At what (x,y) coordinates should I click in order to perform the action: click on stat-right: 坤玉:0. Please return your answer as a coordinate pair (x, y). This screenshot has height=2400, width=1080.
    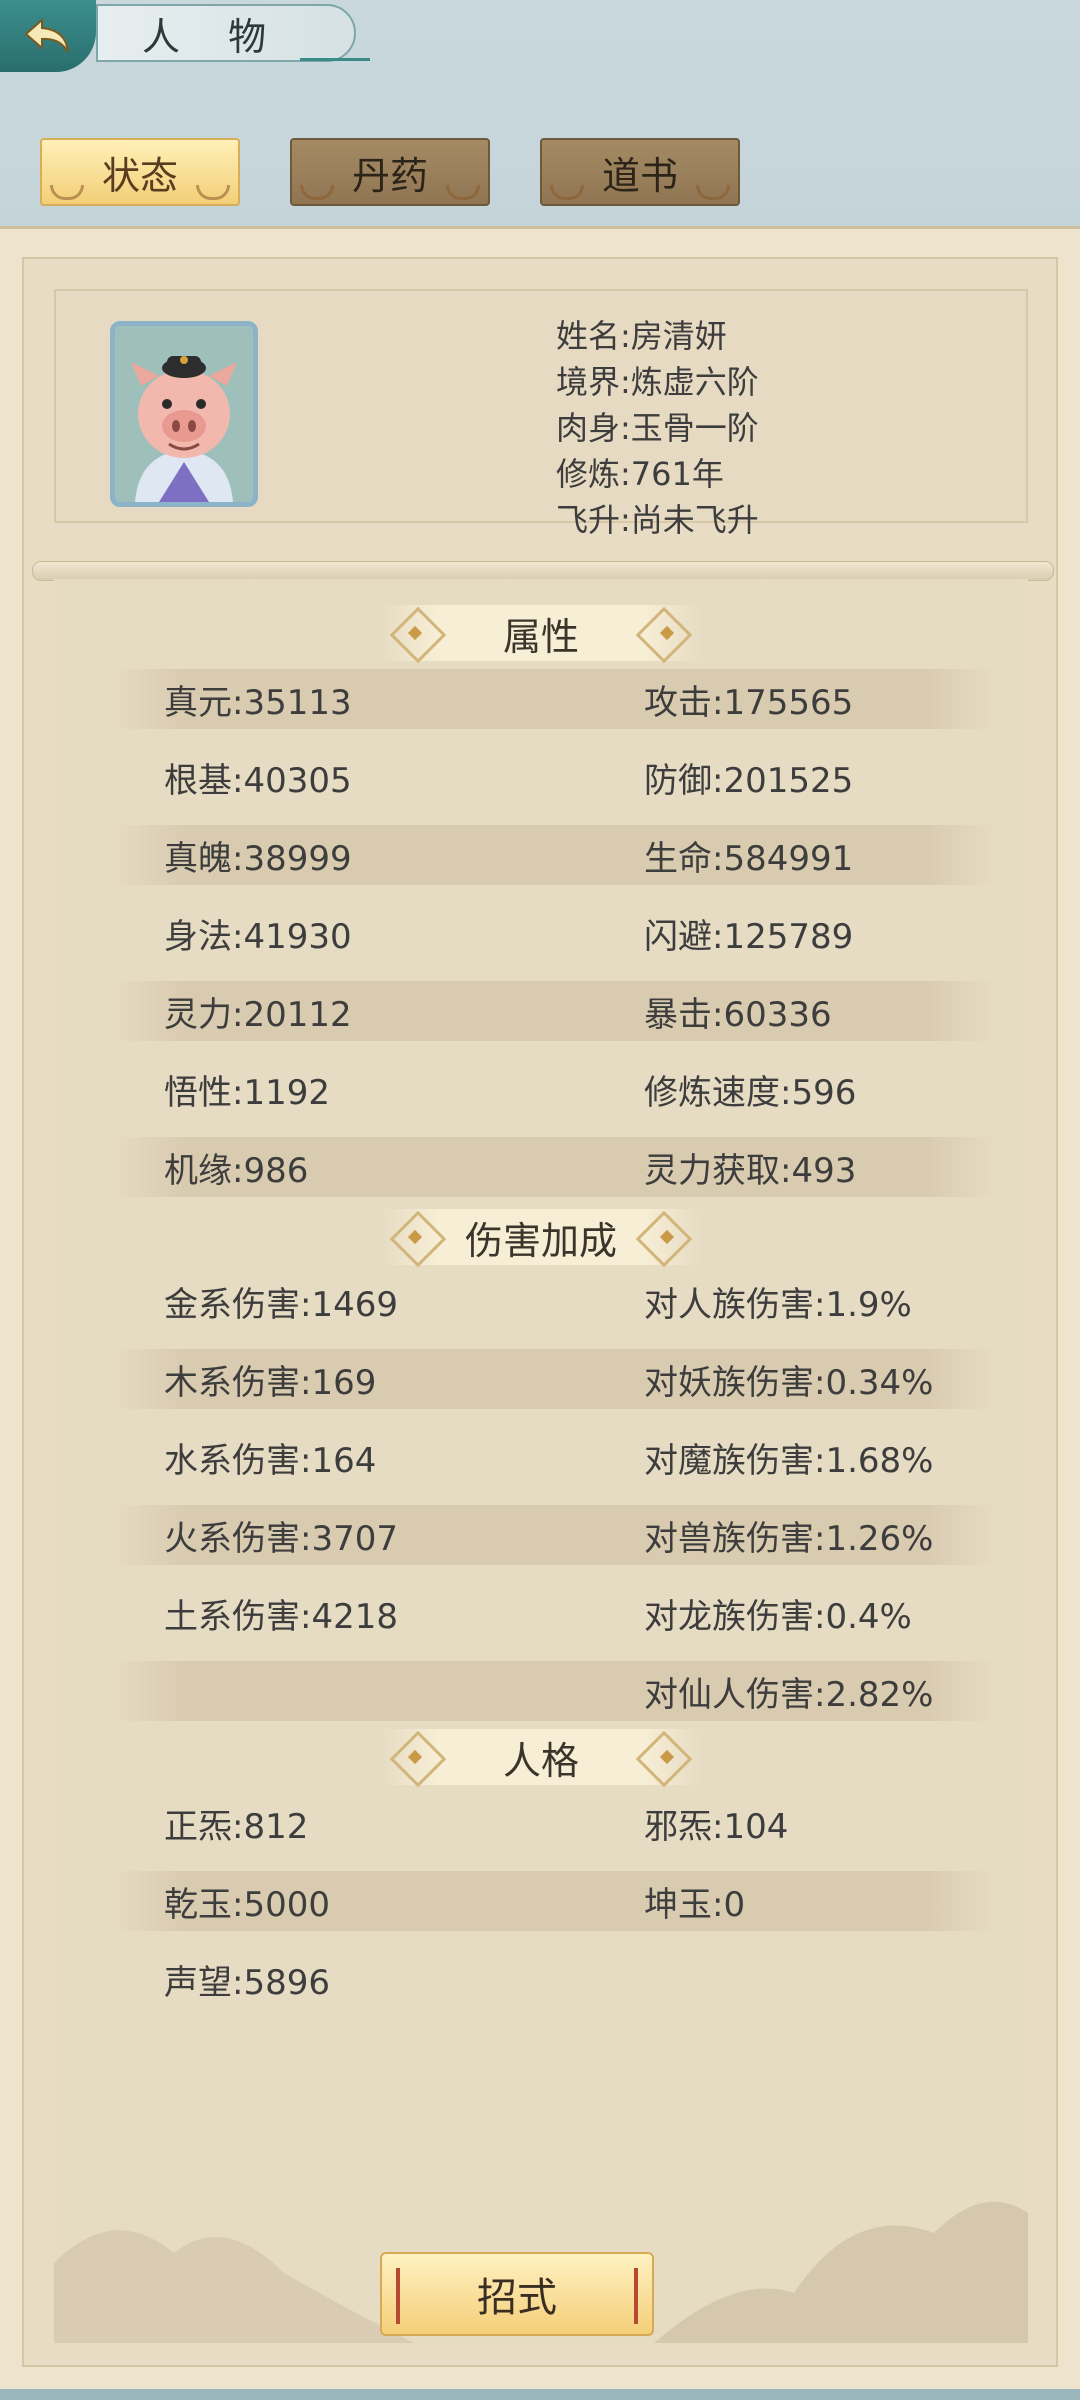
    Looking at the image, I should click on (695, 1904).